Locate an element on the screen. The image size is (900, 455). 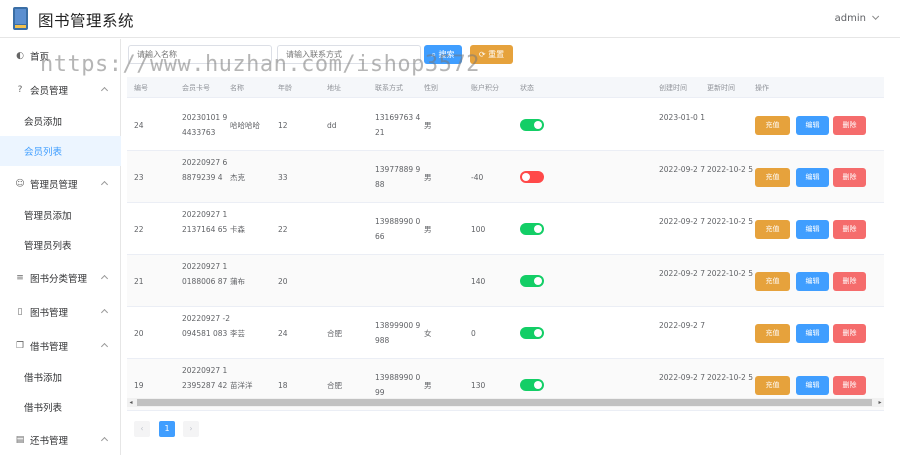
th-address: 地址 is located at coordinates (334, 88).